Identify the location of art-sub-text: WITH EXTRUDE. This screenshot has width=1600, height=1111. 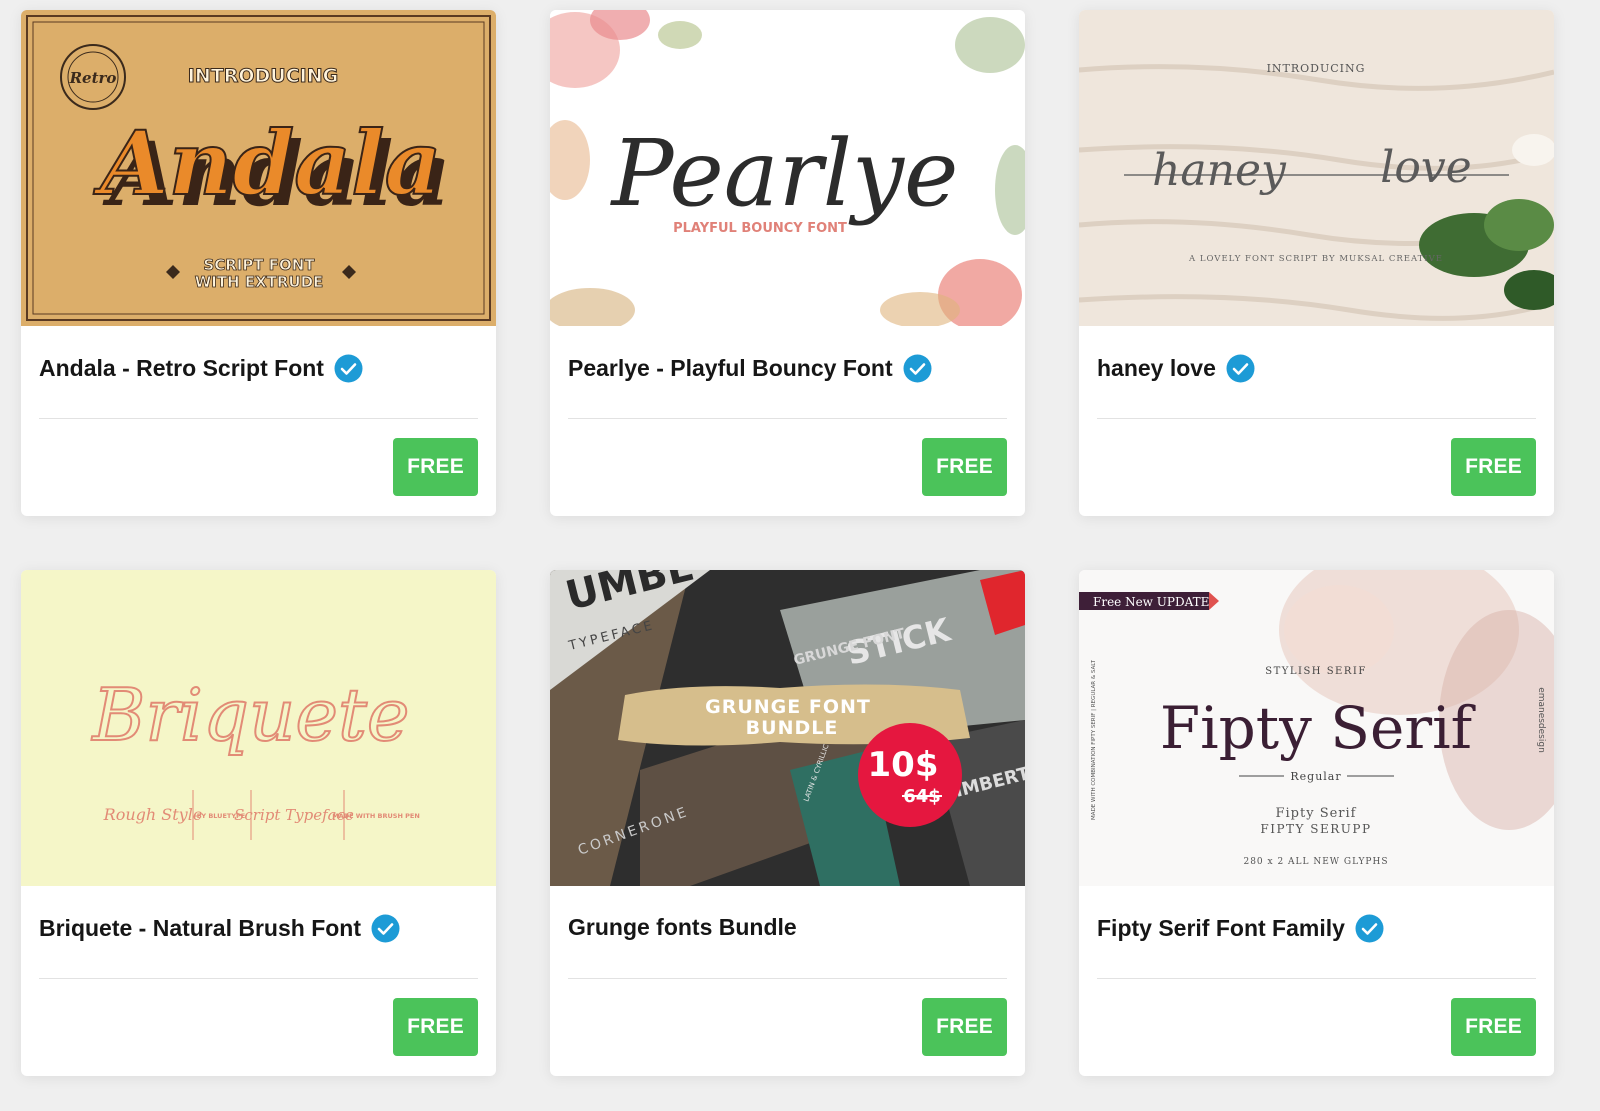
(259, 282).